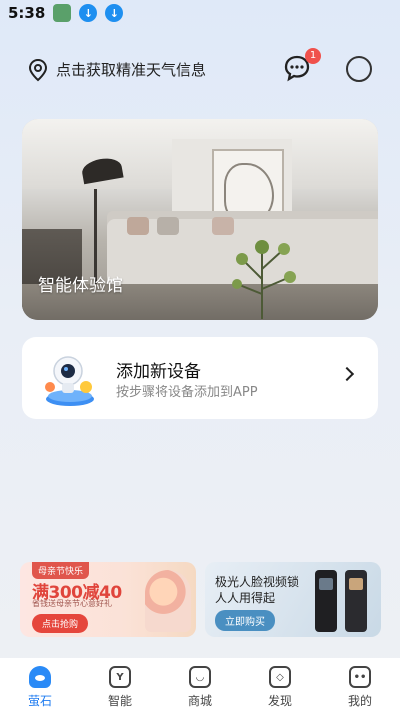 The height and width of the screenshot is (712, 400). I want to click on nav-label-smart: 智能, so click(119, 701).